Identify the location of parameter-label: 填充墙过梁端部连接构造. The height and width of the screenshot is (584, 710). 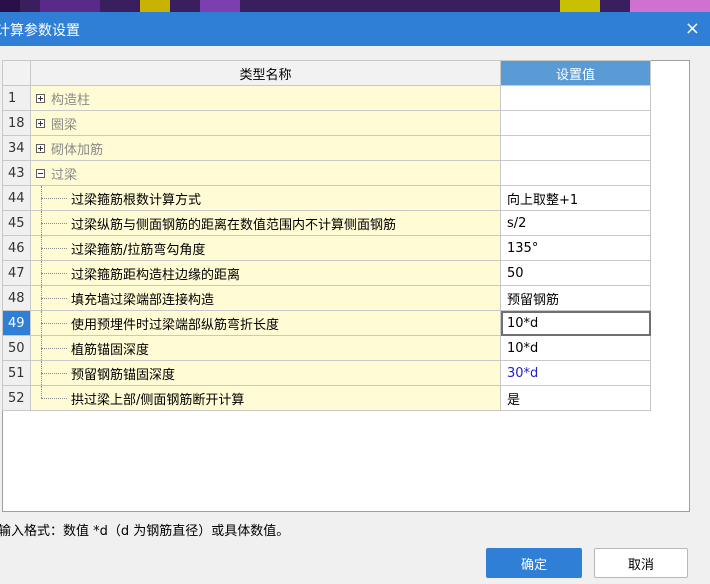
(143, 300).